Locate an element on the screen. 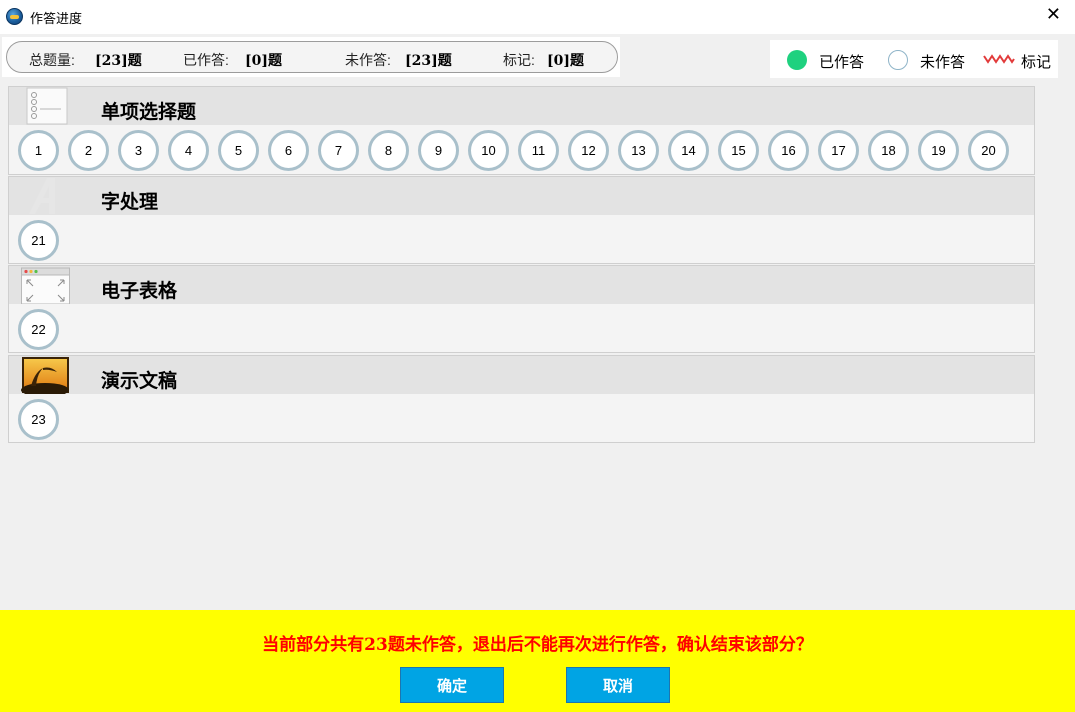  window-expand-icon is located at coordinates (45, 285).